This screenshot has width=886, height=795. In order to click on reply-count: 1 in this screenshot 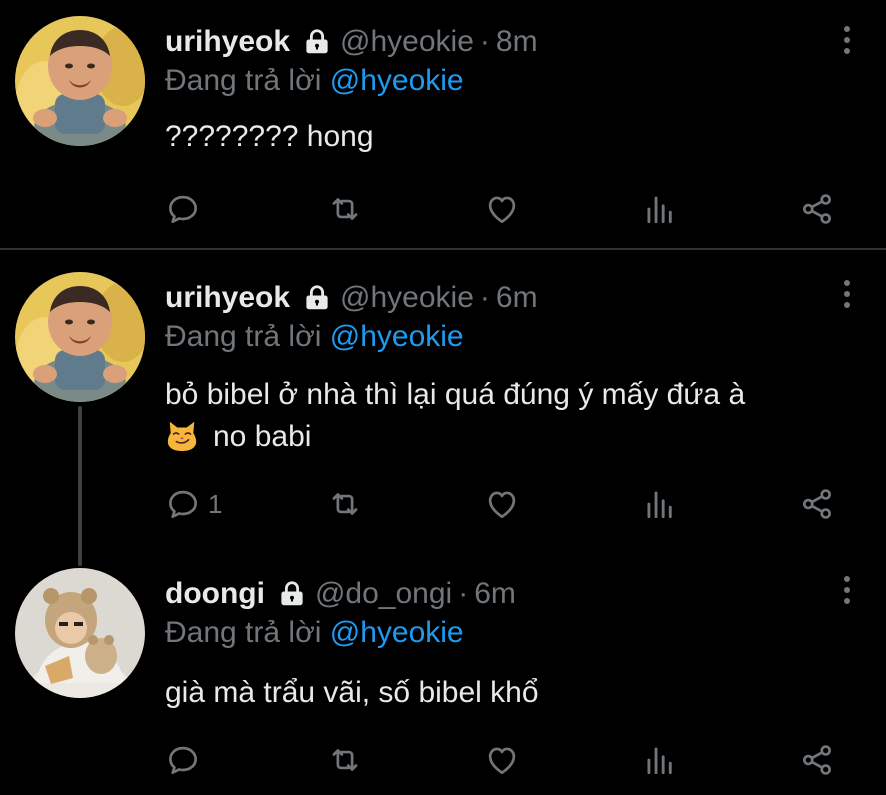, I will do `click(215, 503)`.